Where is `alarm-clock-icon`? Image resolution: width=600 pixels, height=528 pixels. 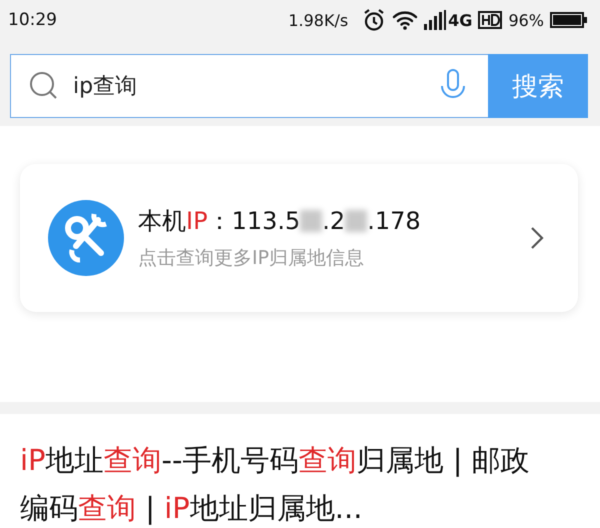
alarm-clock-icon is located at coordinates (374, 20).